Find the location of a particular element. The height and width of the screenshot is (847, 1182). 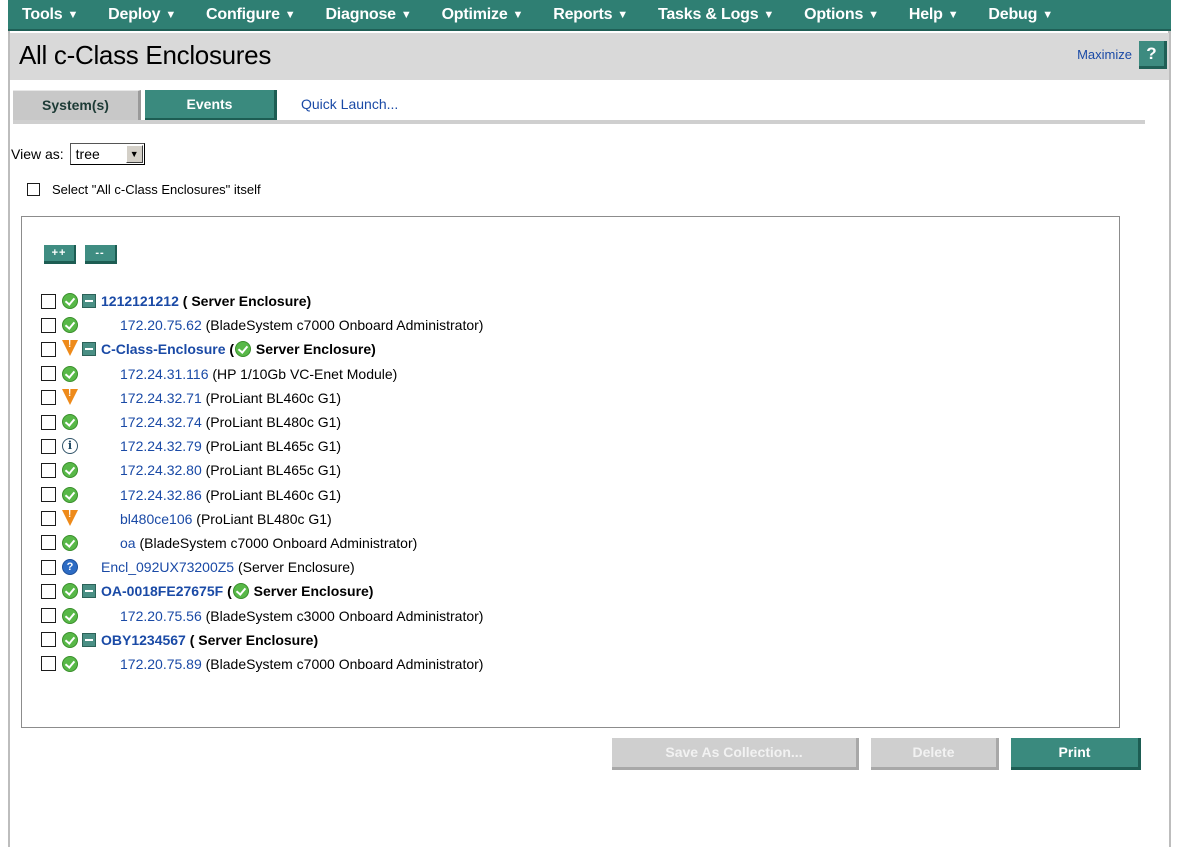

menu-label: Debug is located at coordinates (1013, 14).